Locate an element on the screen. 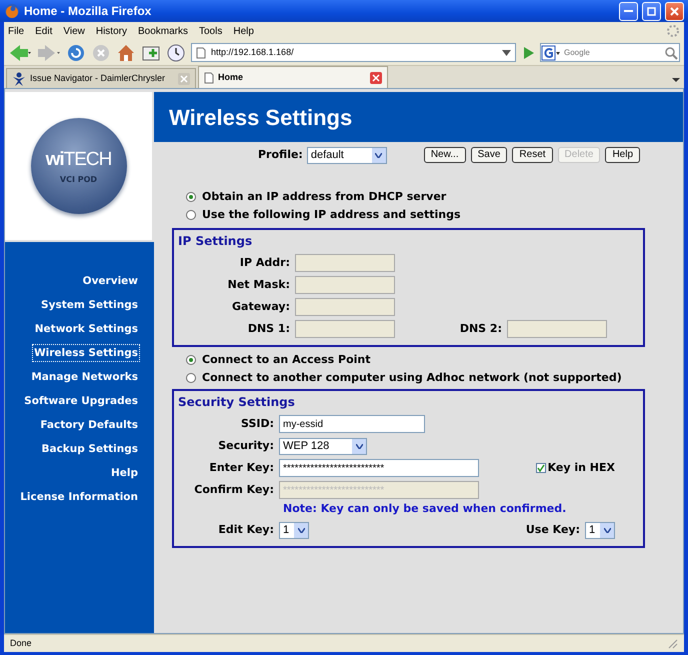  close-button is located at coordinates (674, 11).